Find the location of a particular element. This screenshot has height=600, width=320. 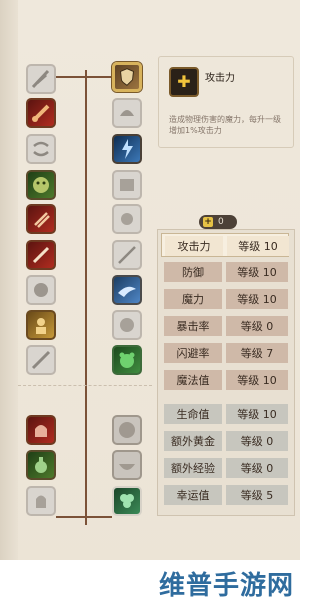

stat-row: 攻击力 等级 10 is located at coordinates (225, 245).